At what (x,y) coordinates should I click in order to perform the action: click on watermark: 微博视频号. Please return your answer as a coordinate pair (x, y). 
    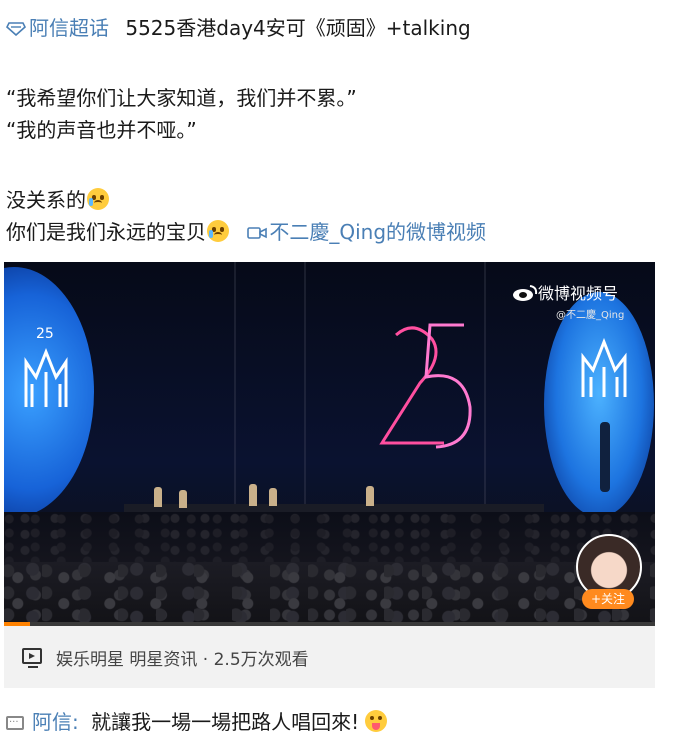
    Looking at the image, I should click on (565, 292).